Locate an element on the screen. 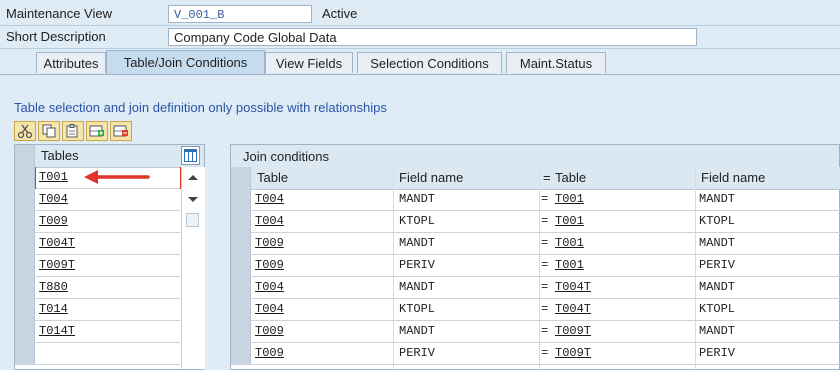  scroll-thumb is located at coordinates (192, 220).